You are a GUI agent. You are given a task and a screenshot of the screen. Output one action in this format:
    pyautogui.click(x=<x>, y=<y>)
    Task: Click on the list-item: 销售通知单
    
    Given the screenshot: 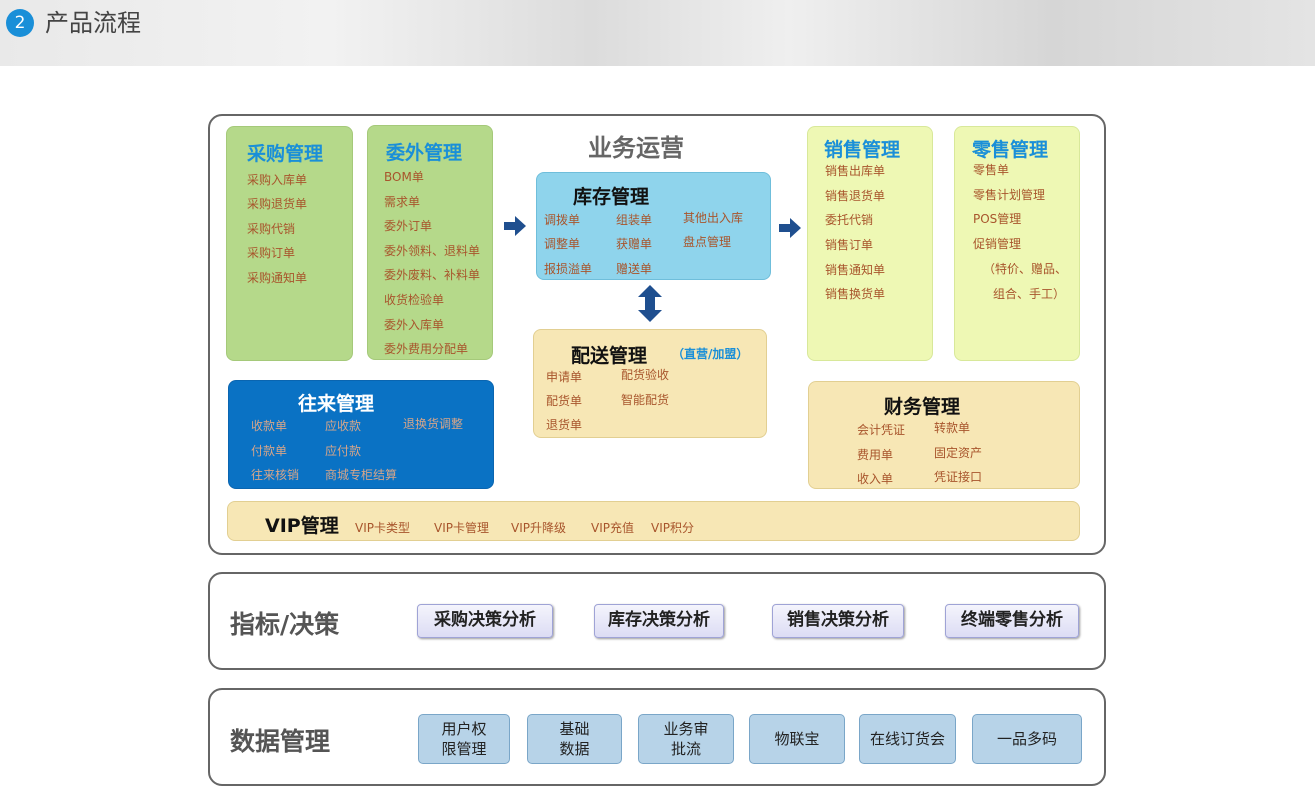 What is the action you would take?
    pyautogui.click(x=855, y=270)
    